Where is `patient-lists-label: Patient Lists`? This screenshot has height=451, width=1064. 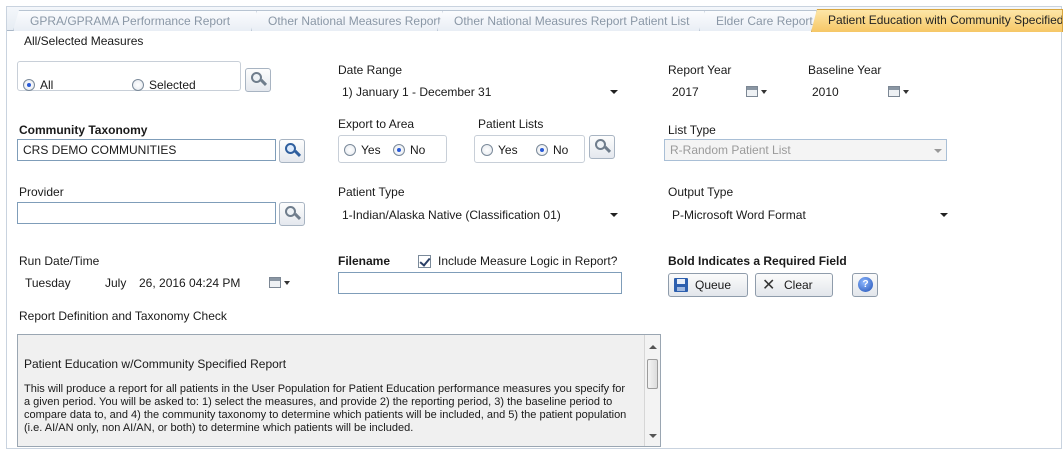 patient-lists-label: Patient Lists is located at coordinates (511, 124).